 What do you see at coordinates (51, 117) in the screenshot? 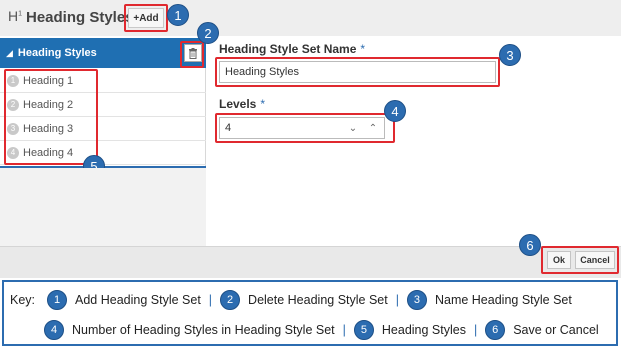
I see `callout-box-heading-styles` at bounding box center [51, 117].